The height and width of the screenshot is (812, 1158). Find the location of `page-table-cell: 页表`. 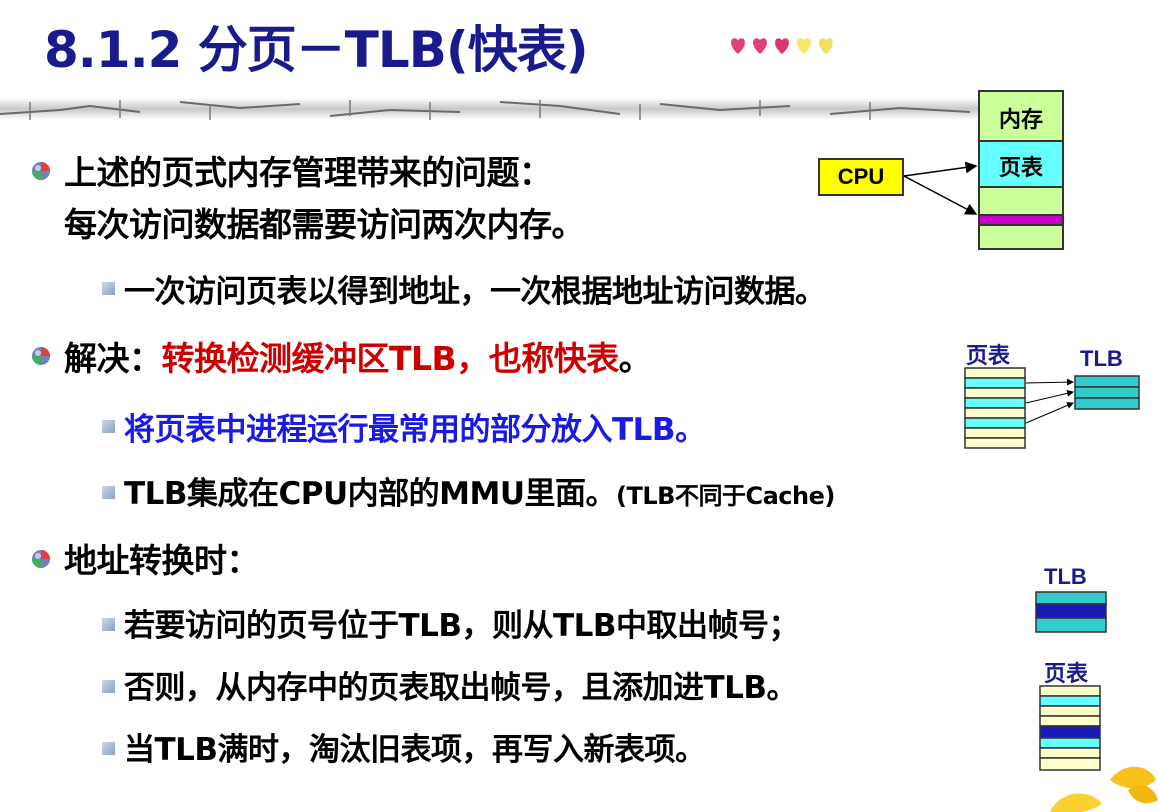

page-table-cell: 页表 is located at coordinates (1021, 165).